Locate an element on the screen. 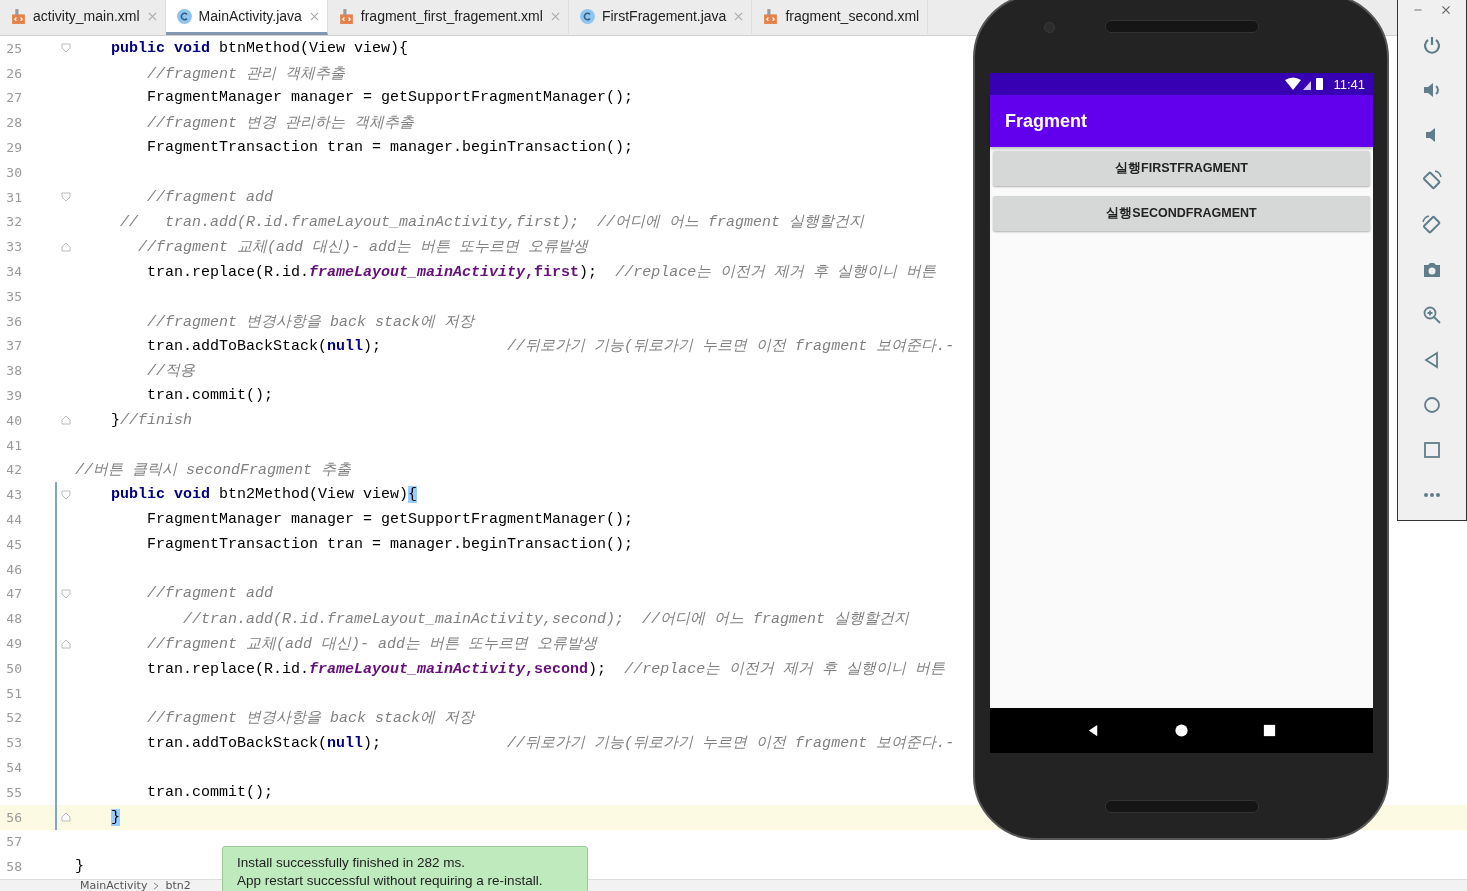  file-tab: fragment_second.xml is located at coordinates (840, 17).